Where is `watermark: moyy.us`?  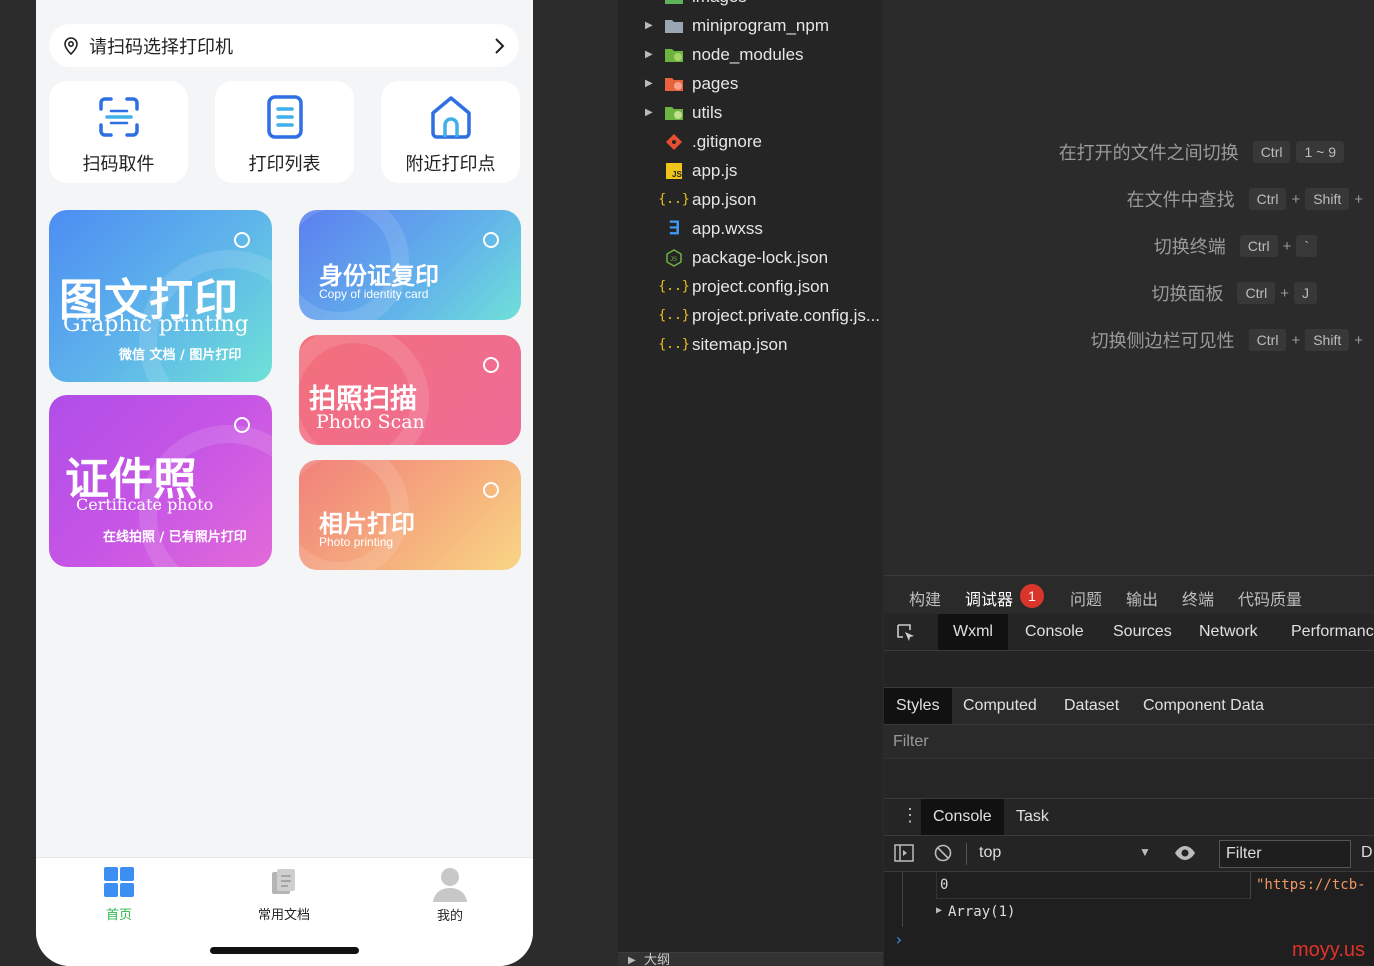
watermark: moyy.us is located at coordinates (1328, 950).